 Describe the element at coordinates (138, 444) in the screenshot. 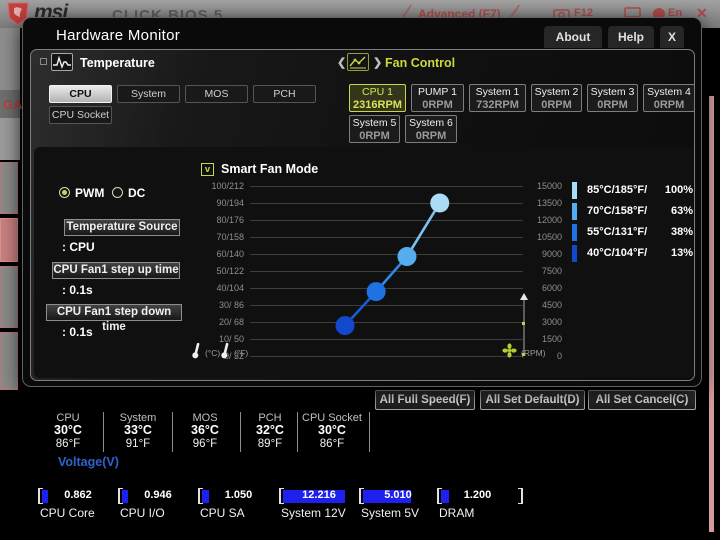

I see `temp-fahrenheit: 91°F` at that location.